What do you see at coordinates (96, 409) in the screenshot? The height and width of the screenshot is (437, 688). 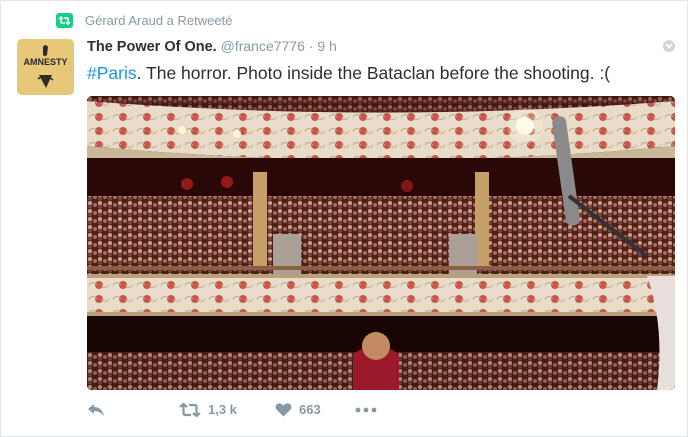 I see `reply-icon` at bounding box center [96, 409].